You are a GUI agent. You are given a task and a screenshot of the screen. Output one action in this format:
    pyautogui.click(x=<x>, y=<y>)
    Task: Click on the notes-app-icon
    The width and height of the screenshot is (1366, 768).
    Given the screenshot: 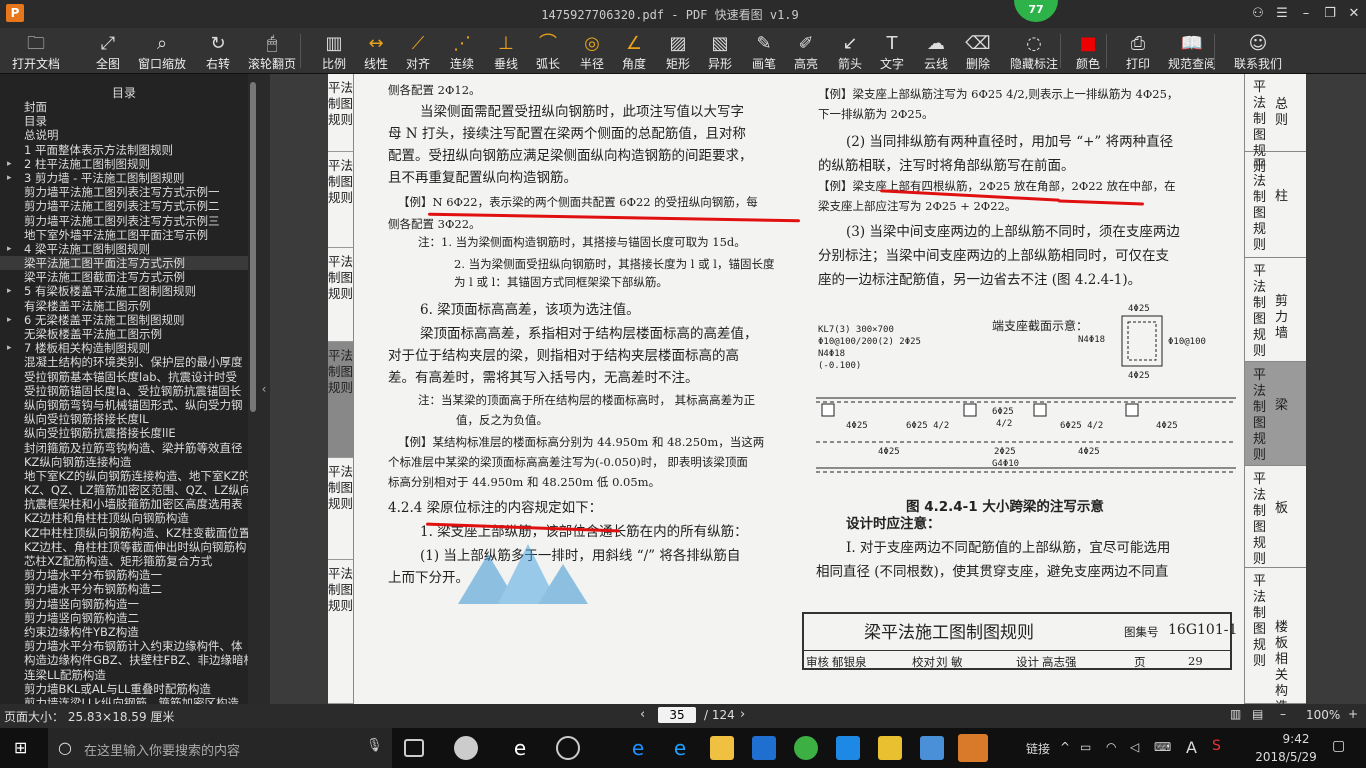 What is the action you would take?
    pyautogui.click(x=890, y=748)
    